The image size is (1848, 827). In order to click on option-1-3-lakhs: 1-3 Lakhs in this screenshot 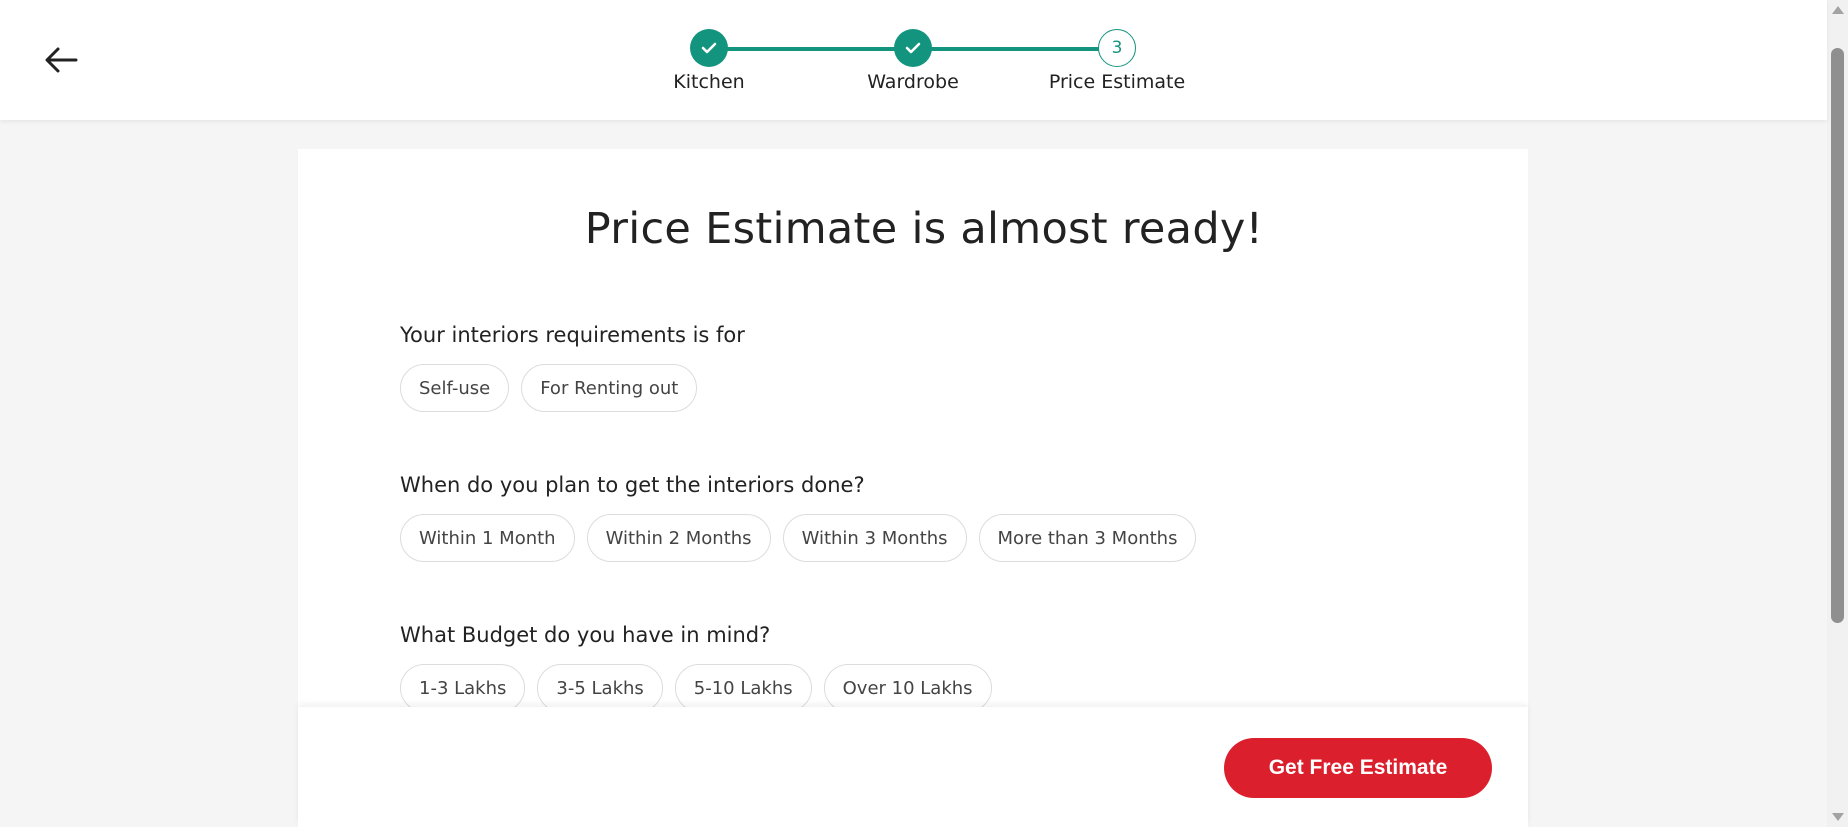, I will do `click(463, 688)`.